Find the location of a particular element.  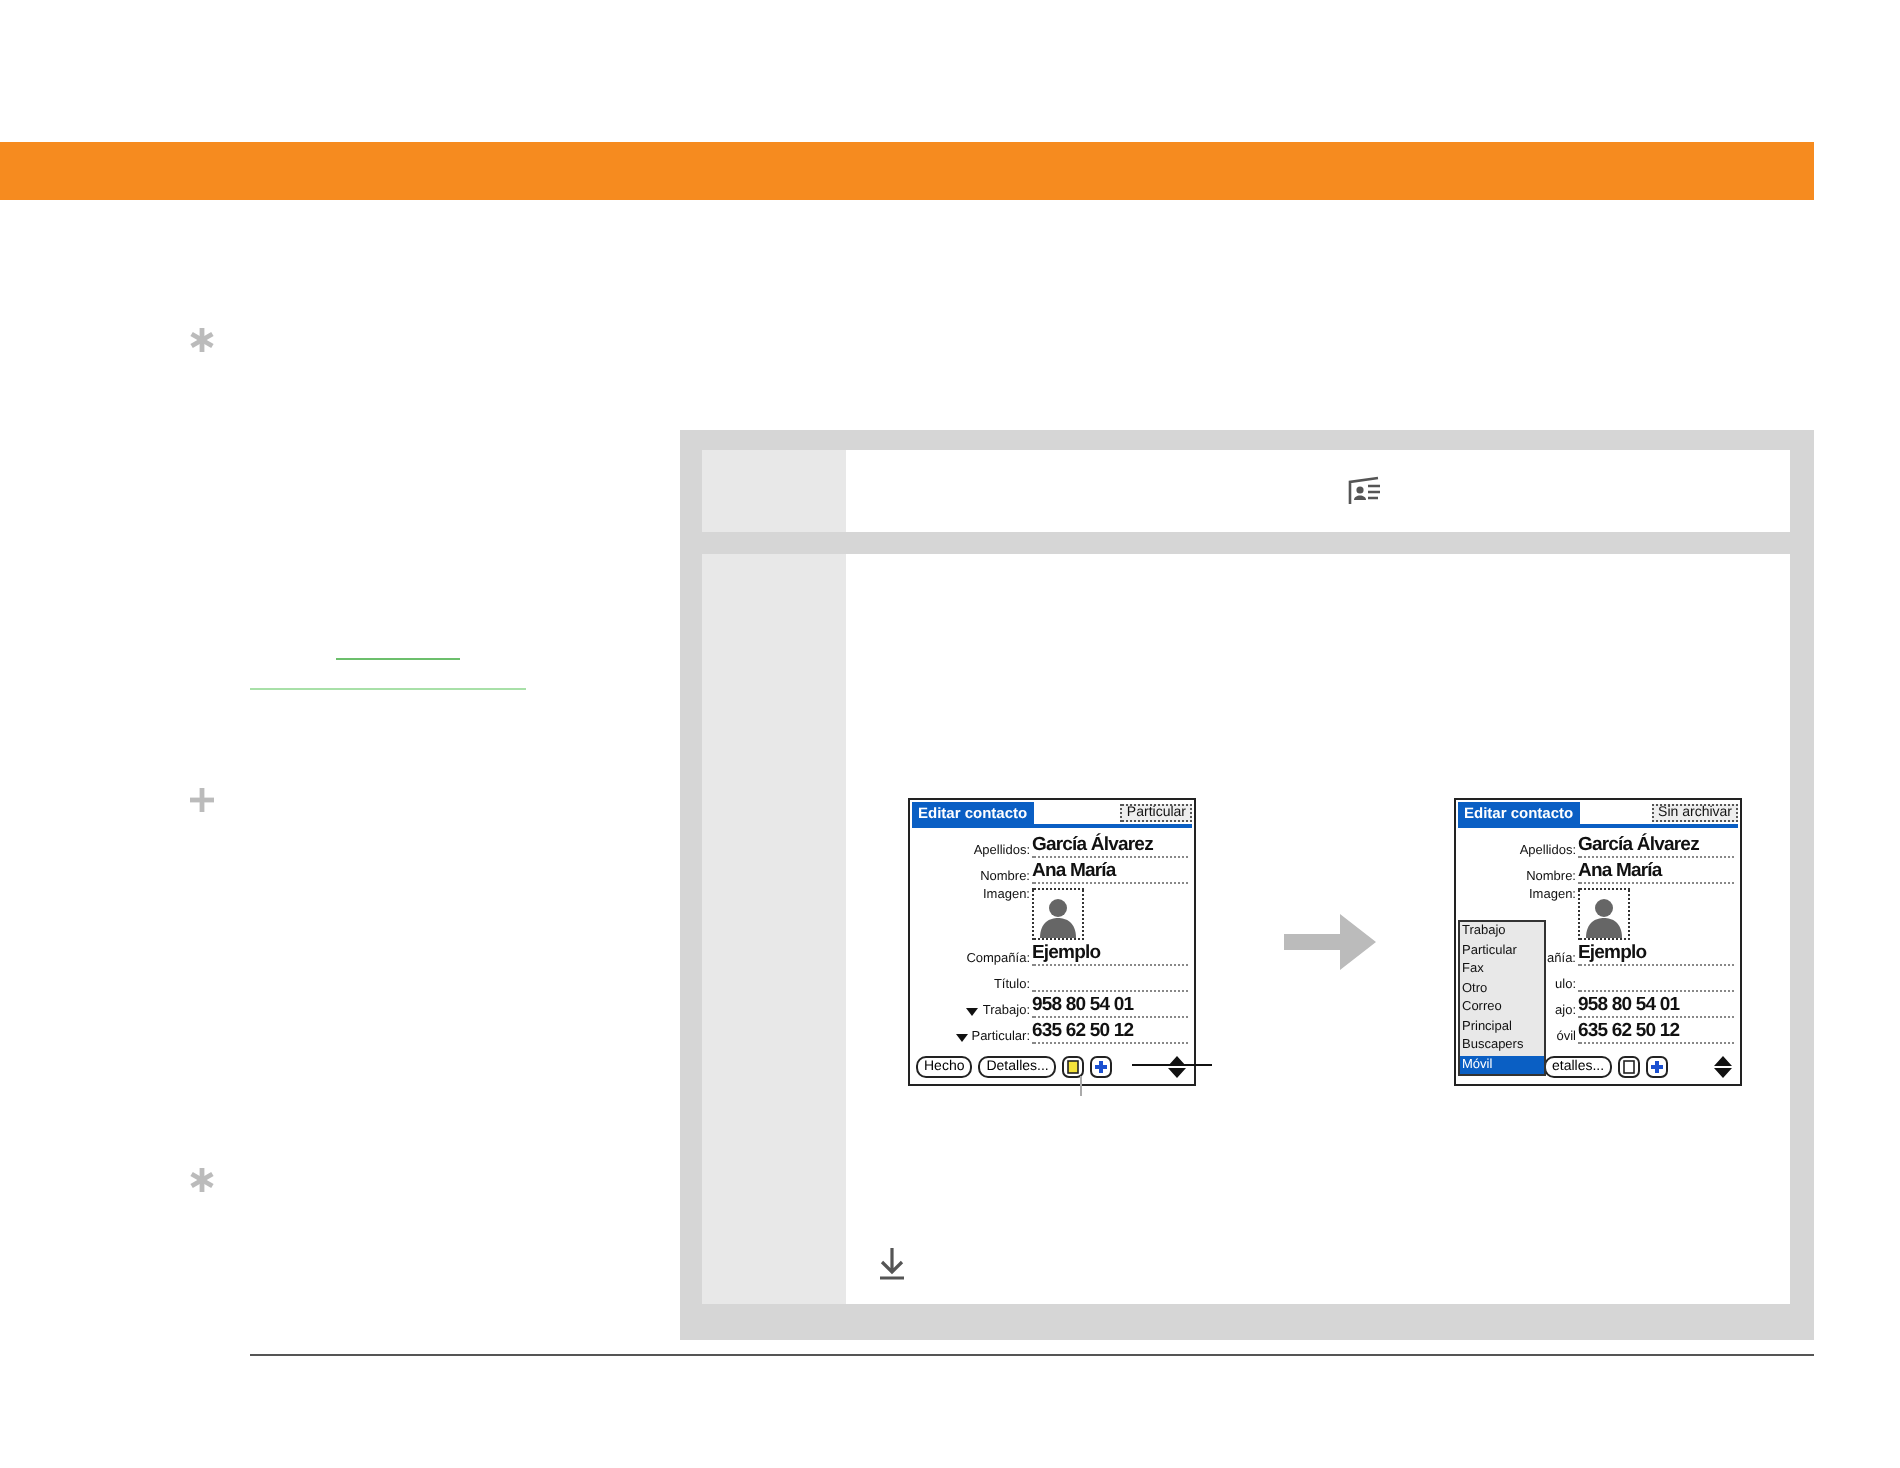

download-icon is located at coordinates (892, 1264).